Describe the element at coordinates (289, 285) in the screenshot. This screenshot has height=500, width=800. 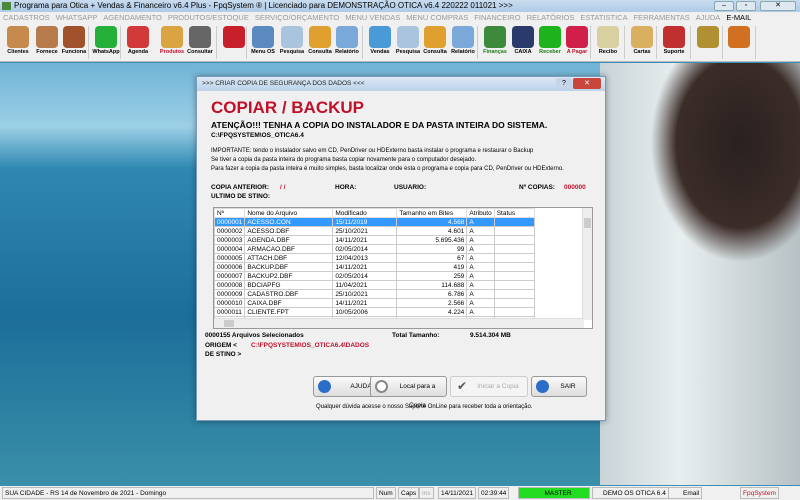
I see `table-cell: BDCIAPFG` at that location.